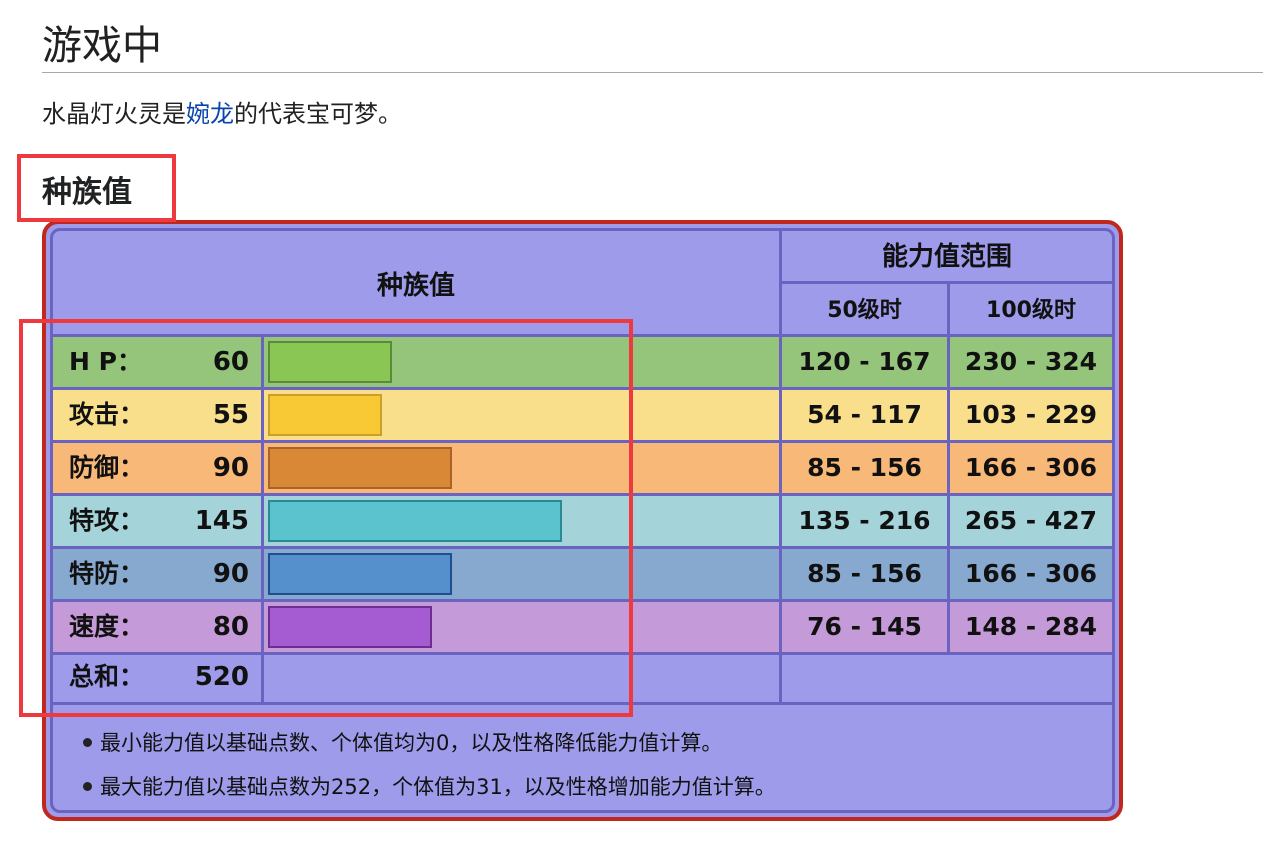 The image size is (1263, 848). Describe the element at coordinates (864, 626) in the screenshot. I see `range-lv50: 76 - 145` at that location.